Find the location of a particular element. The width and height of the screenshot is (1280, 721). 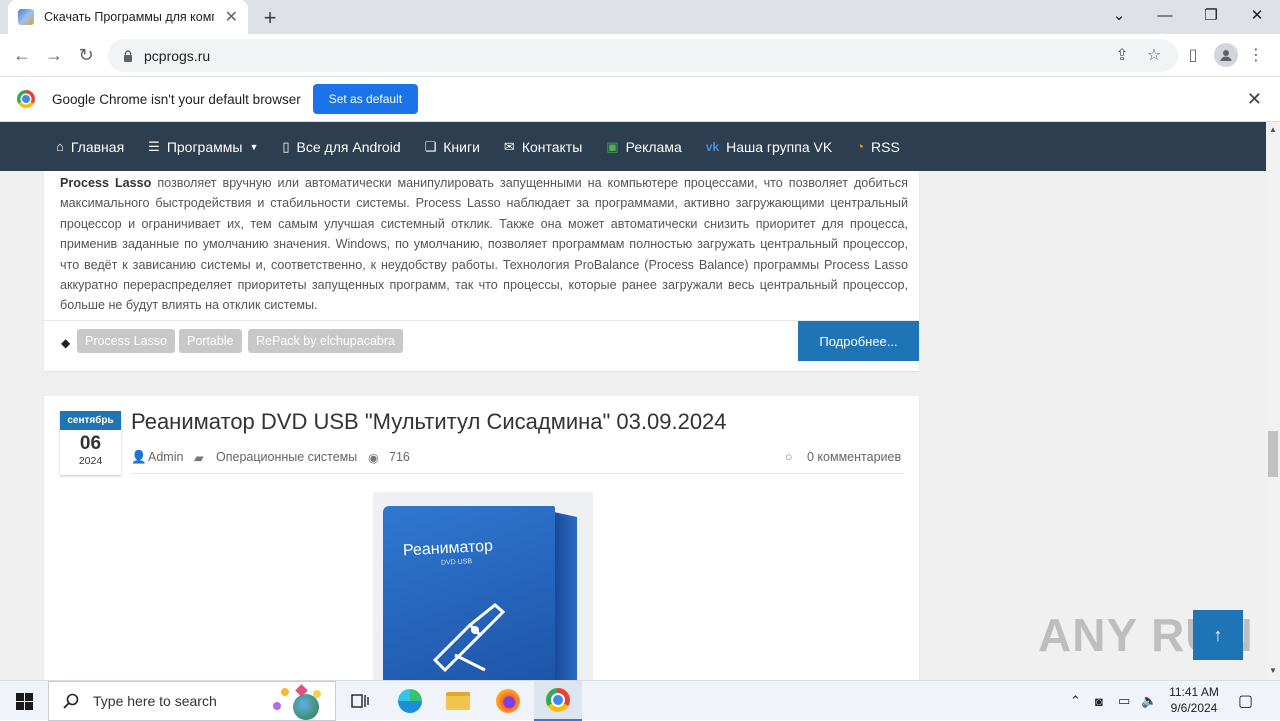

task-view-icon is located at coordinates (360, 701).